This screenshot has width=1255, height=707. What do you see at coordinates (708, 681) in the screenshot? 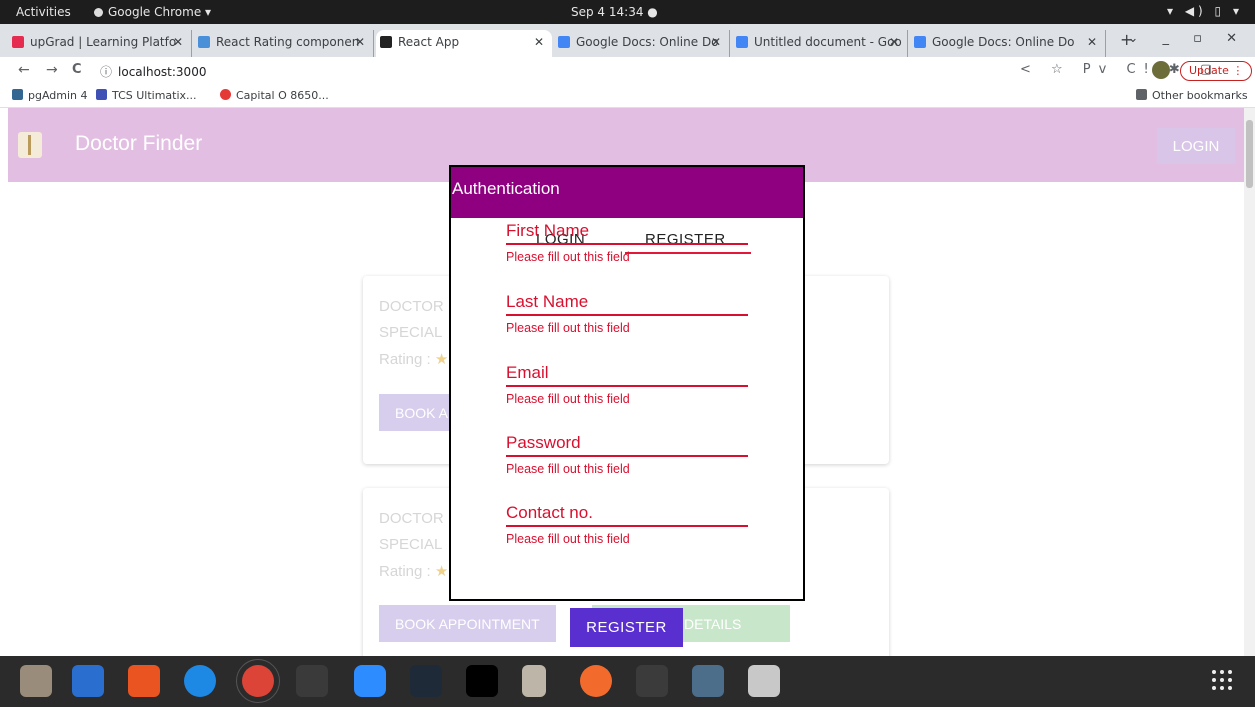
I see `mysql-workbench-icon` at bounding box center [708, 681].